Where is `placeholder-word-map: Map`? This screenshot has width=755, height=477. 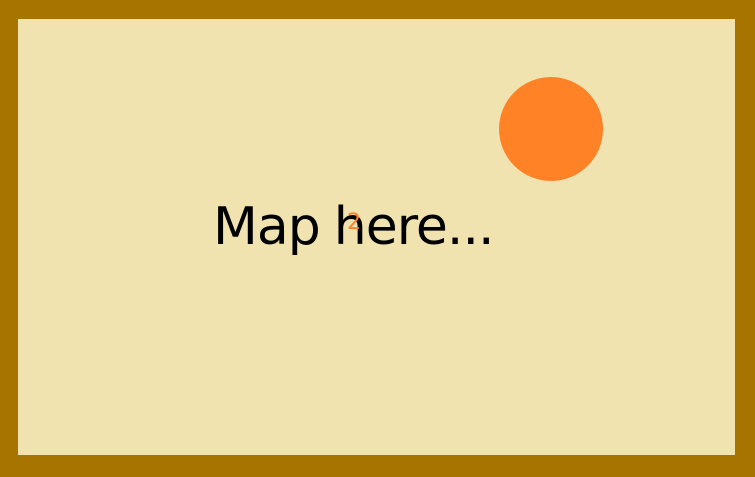
placeholder-word-map: Map is located at coordinates (267, 227).